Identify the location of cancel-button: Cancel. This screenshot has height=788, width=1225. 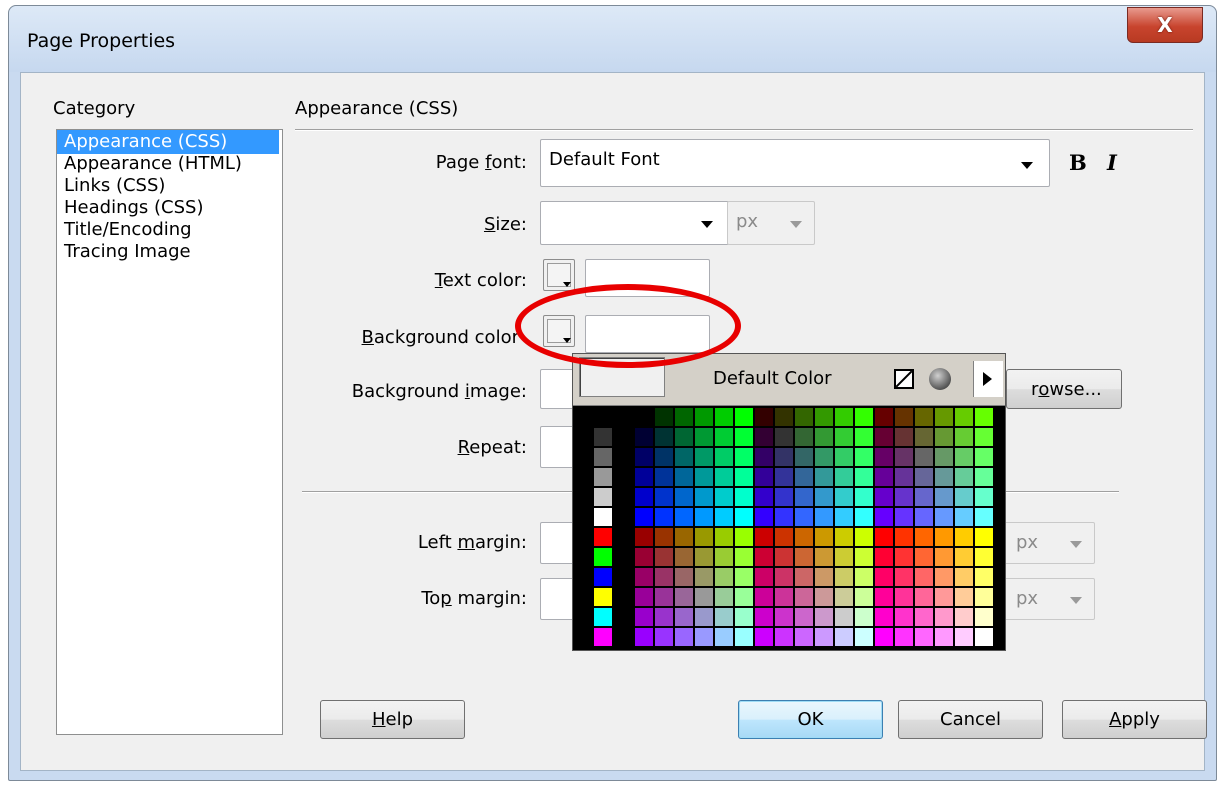
(970, 719).